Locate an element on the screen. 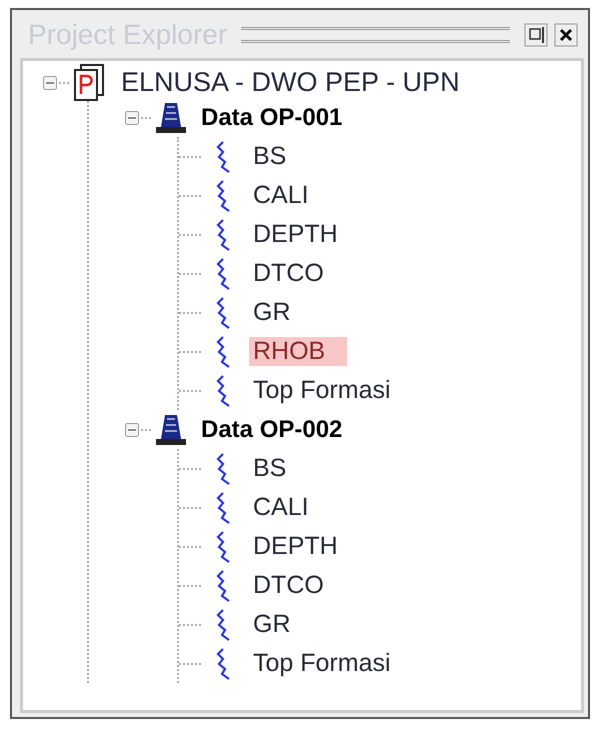 Image resolution: width=597 pixels, height=729 pixels. tree-item: ELNUSA - DWO PEP - UPN is located at coordinates (290, 82).